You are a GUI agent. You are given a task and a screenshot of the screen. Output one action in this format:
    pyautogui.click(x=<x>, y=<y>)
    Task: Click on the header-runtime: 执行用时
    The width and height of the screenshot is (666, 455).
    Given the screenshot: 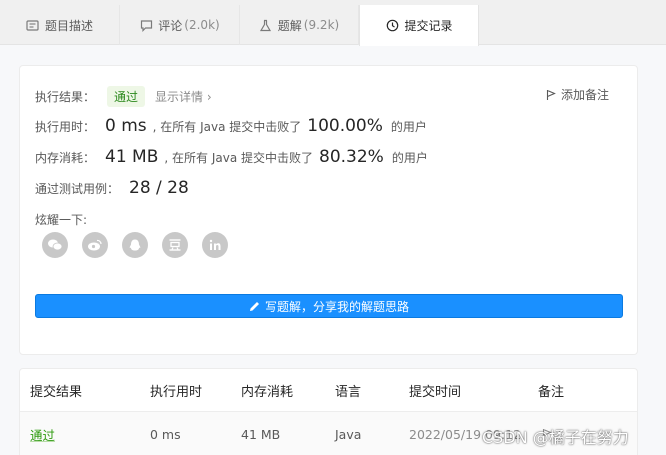 What is the action you would take?
    pyautogui.click(x=176, y=392)
    